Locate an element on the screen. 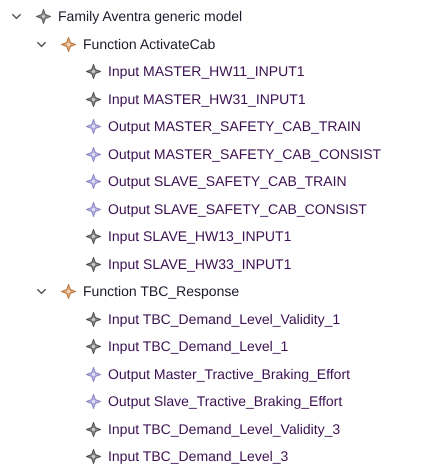  tree-item-label: Input TBC_Demand_Level_Validity_3 is located at coordinates (224, 429).